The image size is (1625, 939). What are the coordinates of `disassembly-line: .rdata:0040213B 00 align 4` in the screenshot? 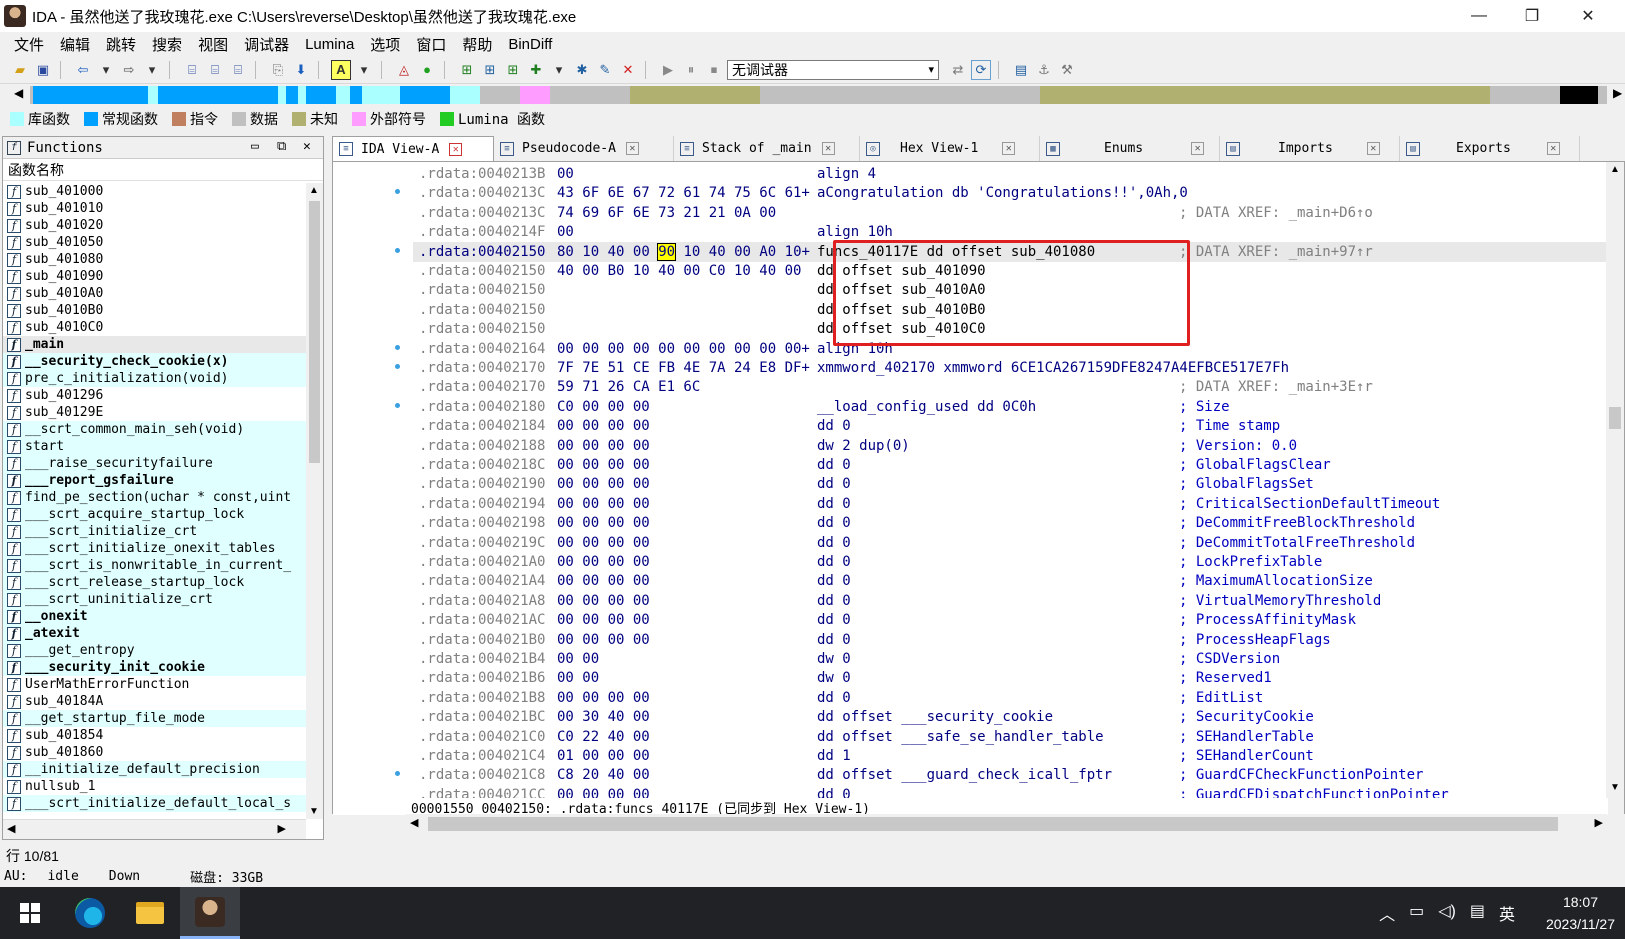 It's located at (1010, 174).